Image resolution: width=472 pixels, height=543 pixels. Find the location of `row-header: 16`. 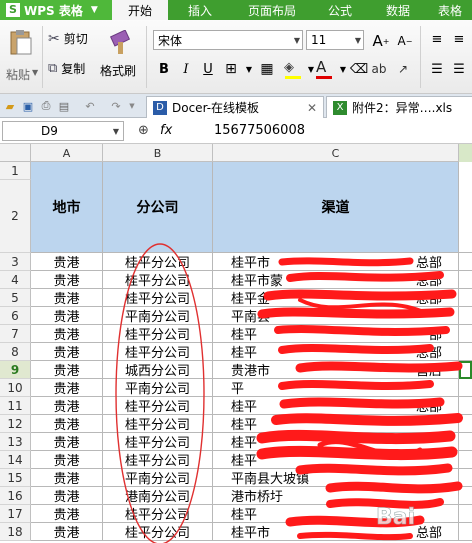

row-header: 16 is located at coordinates (15, 496).